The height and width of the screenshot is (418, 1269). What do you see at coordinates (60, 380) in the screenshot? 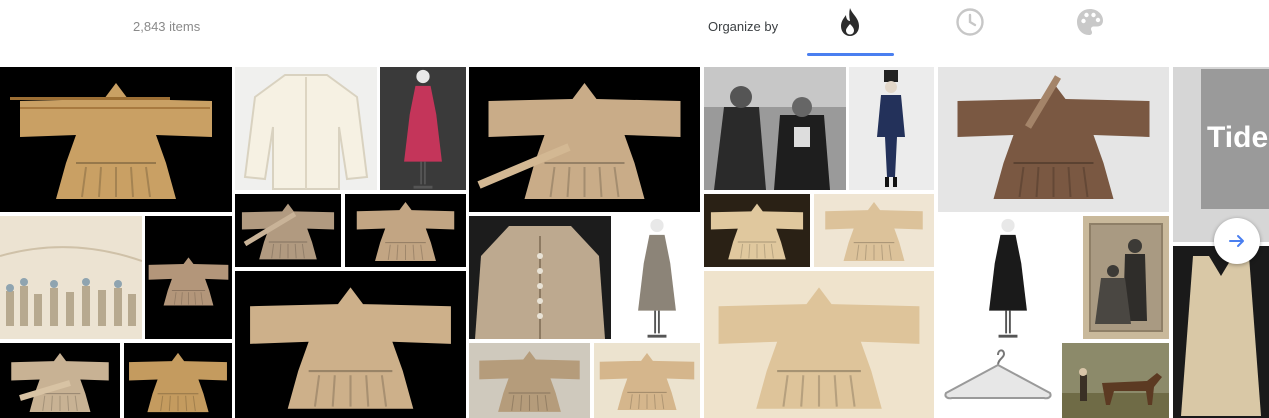
I see `gallery-tile-robe-sash` at bounding box center [60, 380].